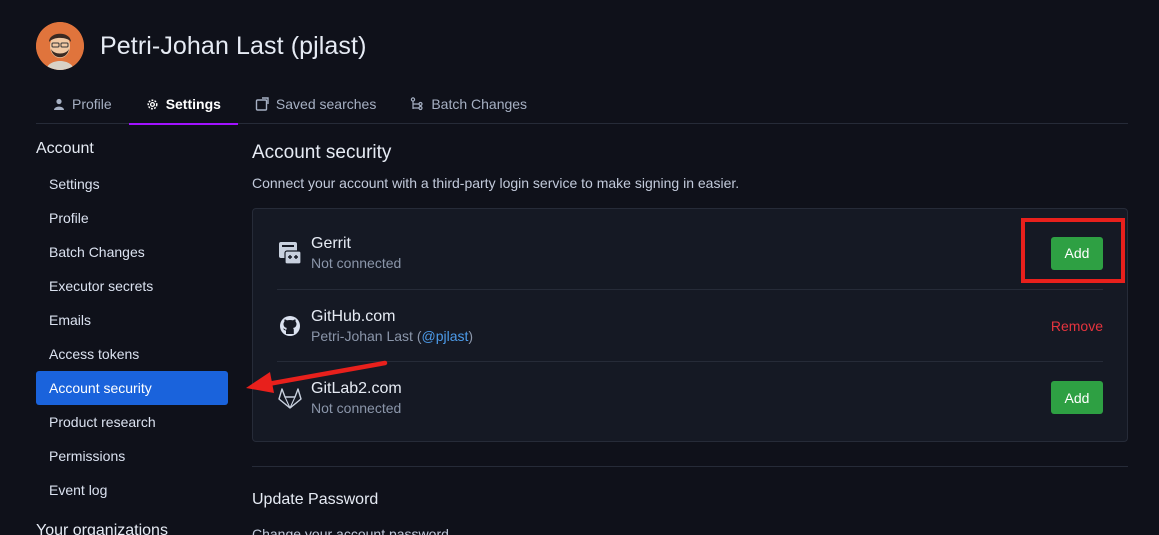 The image size is (1159, 535). I want to click on tab-label: Profile, so click(92, 104).